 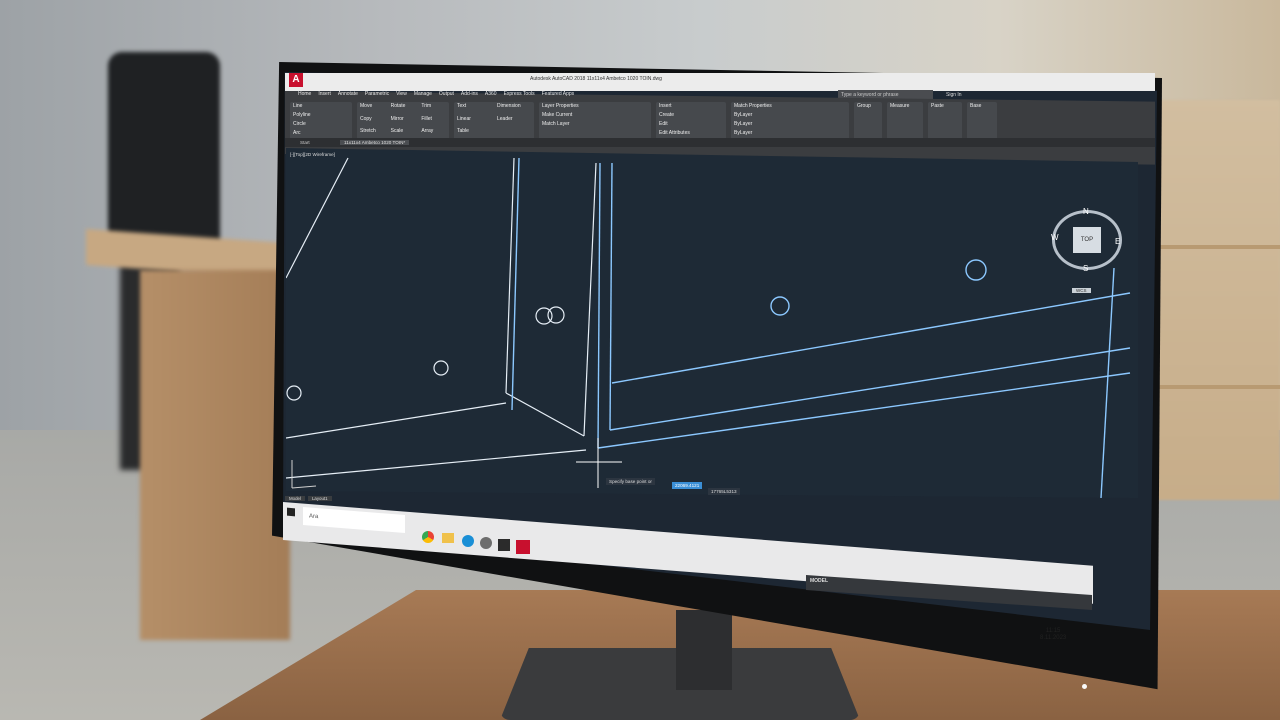 I want to click on clock-time: 11:15, so click(x=1053, y=631).